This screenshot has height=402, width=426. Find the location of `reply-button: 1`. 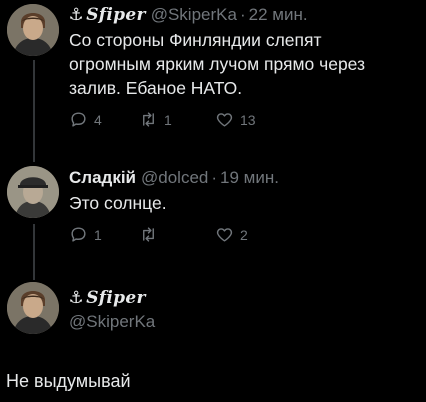

reply-button: 1 is located at coordinates (104, 234).